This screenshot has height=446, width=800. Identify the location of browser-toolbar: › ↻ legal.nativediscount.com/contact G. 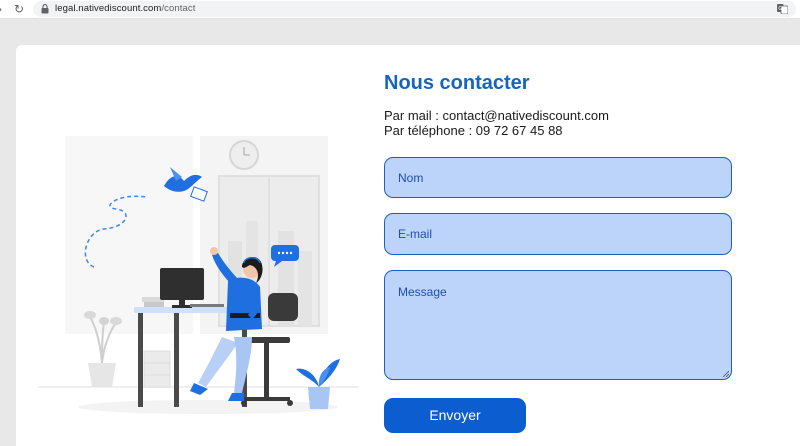
(400, 9).